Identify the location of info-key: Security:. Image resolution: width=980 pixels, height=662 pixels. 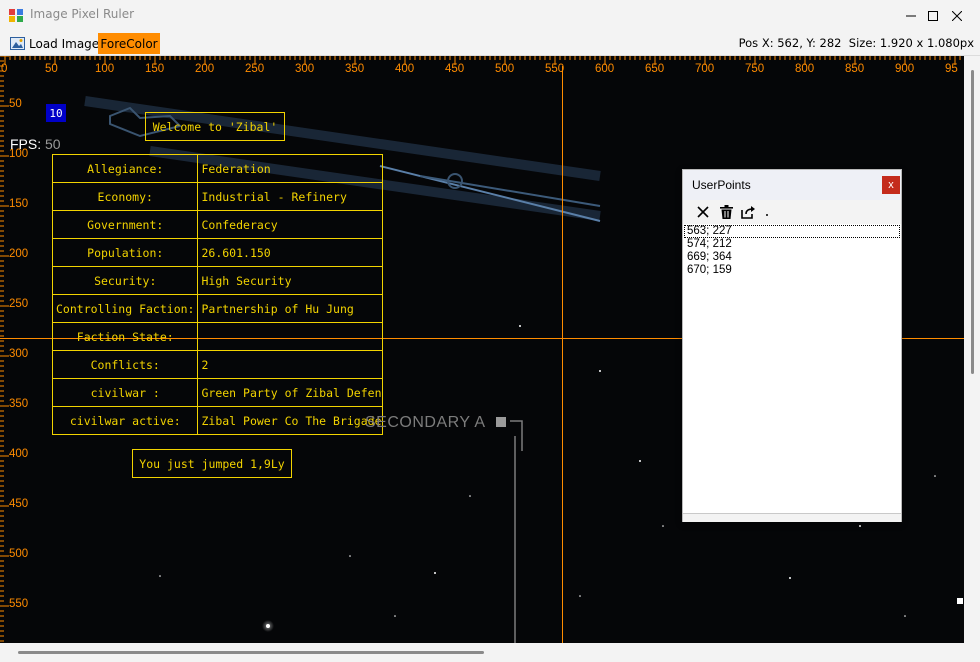
(125, 280).